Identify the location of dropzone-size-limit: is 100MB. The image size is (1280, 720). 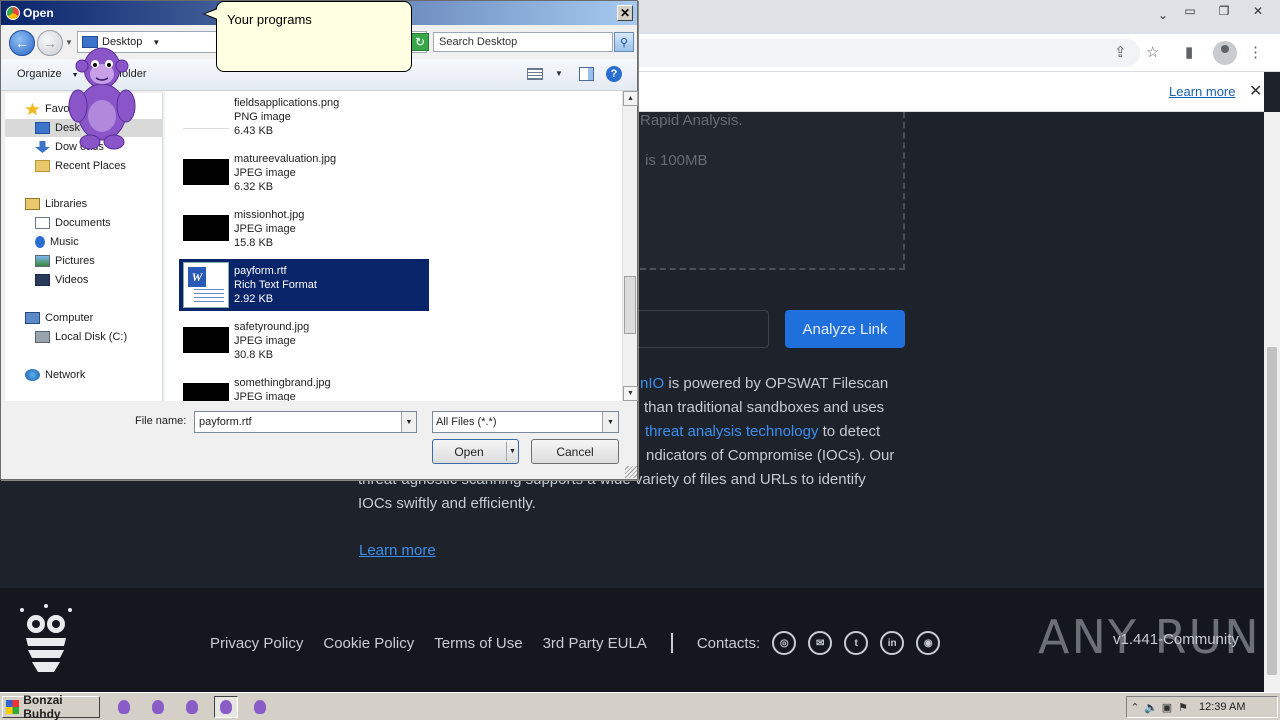
(676, 160).